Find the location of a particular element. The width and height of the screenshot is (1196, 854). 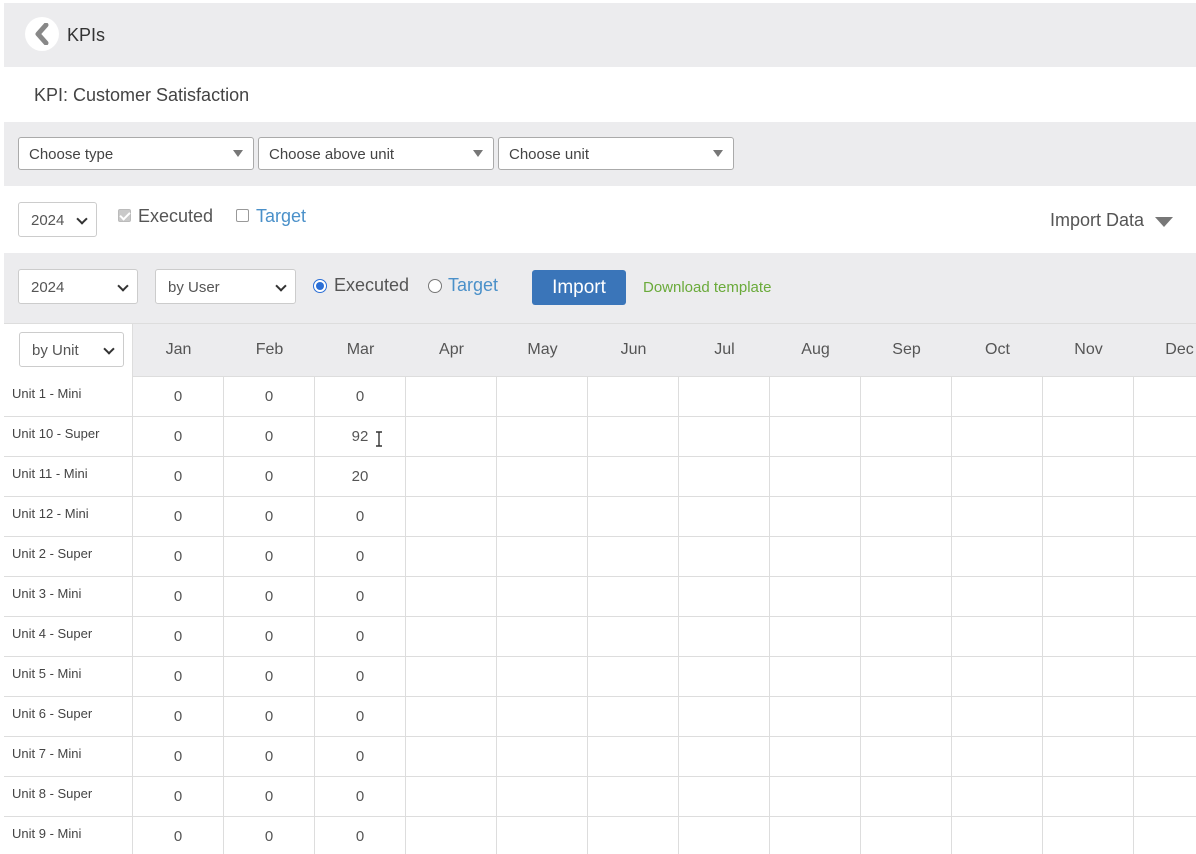

value-cell-mar: 92 is located at coordinates (360, 437).